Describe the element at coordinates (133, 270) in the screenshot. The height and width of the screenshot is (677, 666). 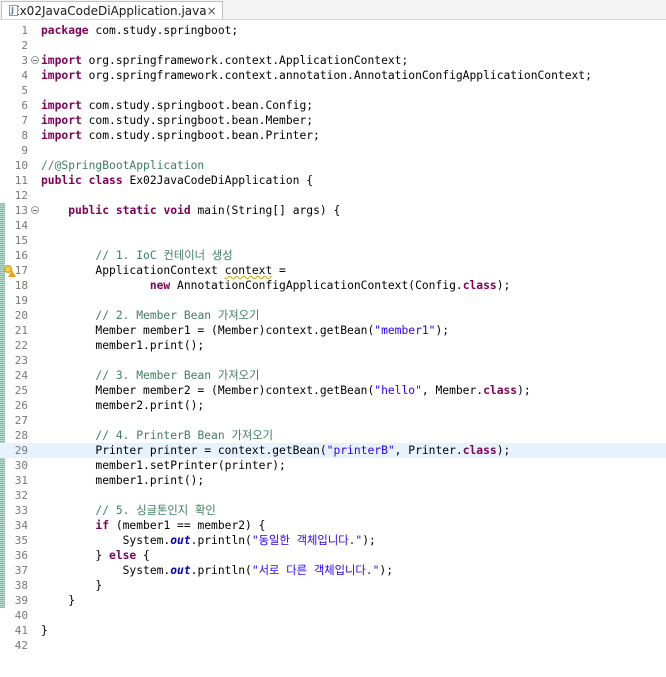
I see `code-token: ApplicationContext` at that location.